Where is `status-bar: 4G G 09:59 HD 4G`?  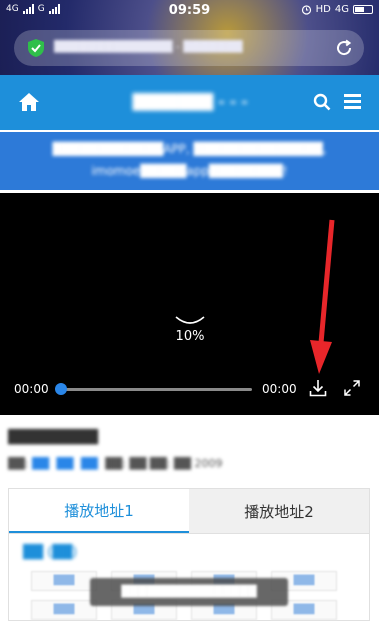 status-bar: 4G G 09:59 HD 4G is located at coordinates (189, 11).